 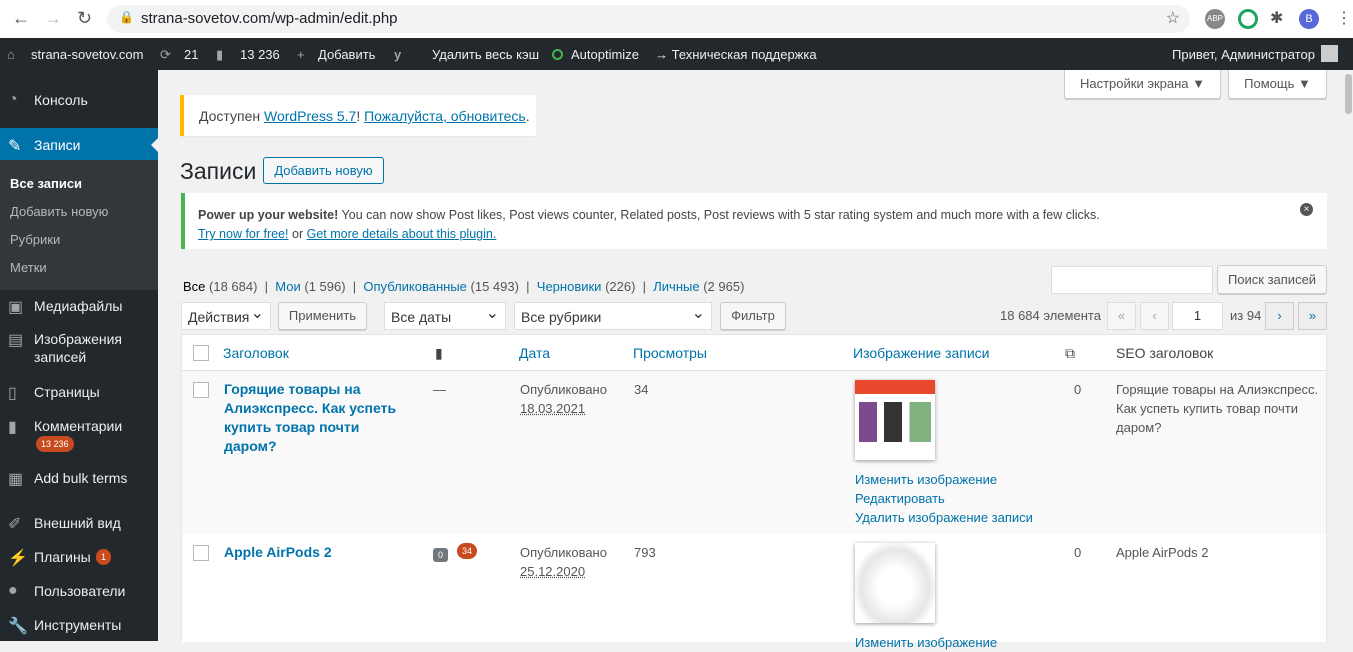 What do you see at coordinates (724, 286) in the screenshot?
I see `filter-count: (2 965)` at bounding box center [724, 286].